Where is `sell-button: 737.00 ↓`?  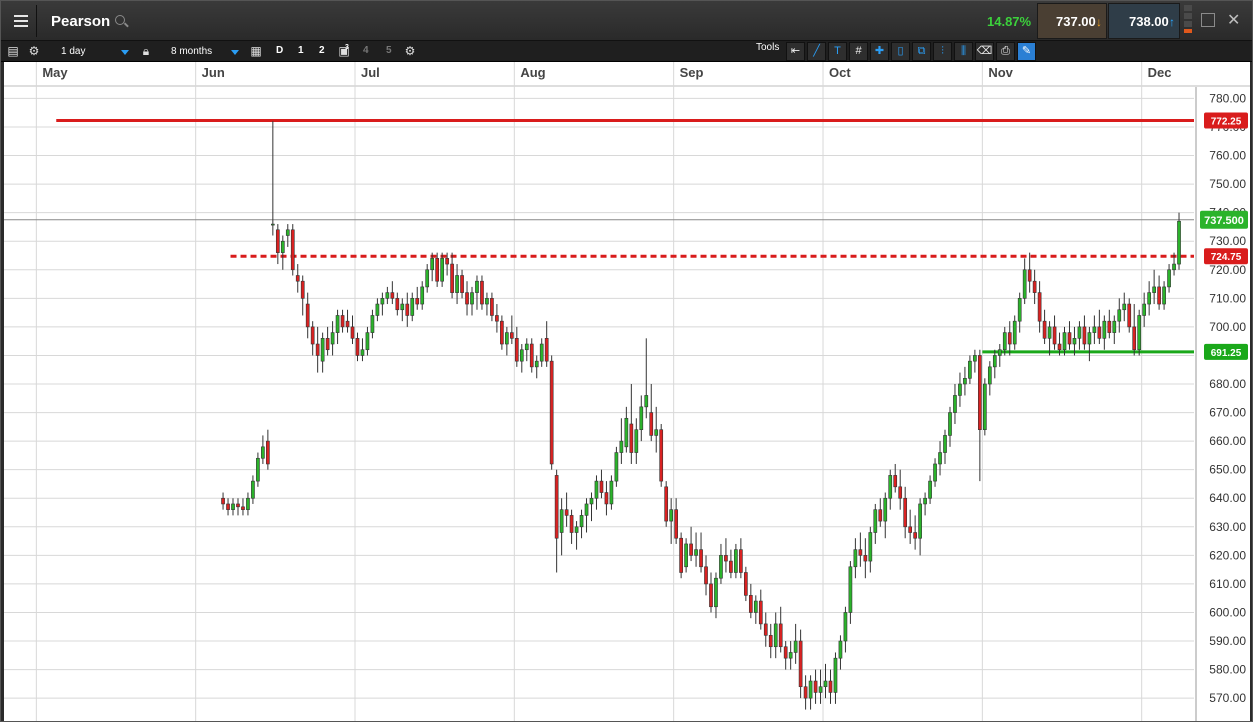
sell-button: 737.00 ↓ is located at coordinates (1072, 21).